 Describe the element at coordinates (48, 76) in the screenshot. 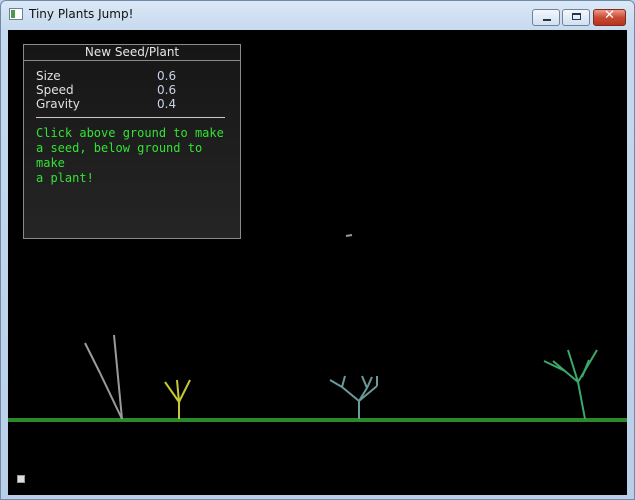

I see `param-label: Size` at that location.